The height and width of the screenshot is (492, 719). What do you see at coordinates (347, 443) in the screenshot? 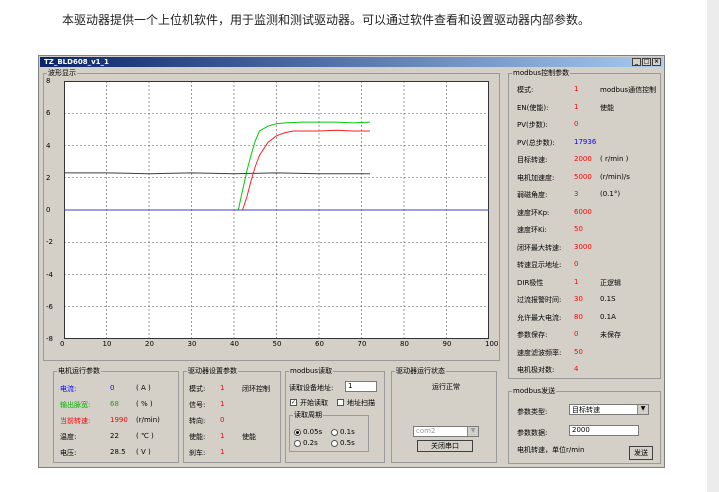
I see `period-label-3: 0.5s` at bounding box center [347, 443].